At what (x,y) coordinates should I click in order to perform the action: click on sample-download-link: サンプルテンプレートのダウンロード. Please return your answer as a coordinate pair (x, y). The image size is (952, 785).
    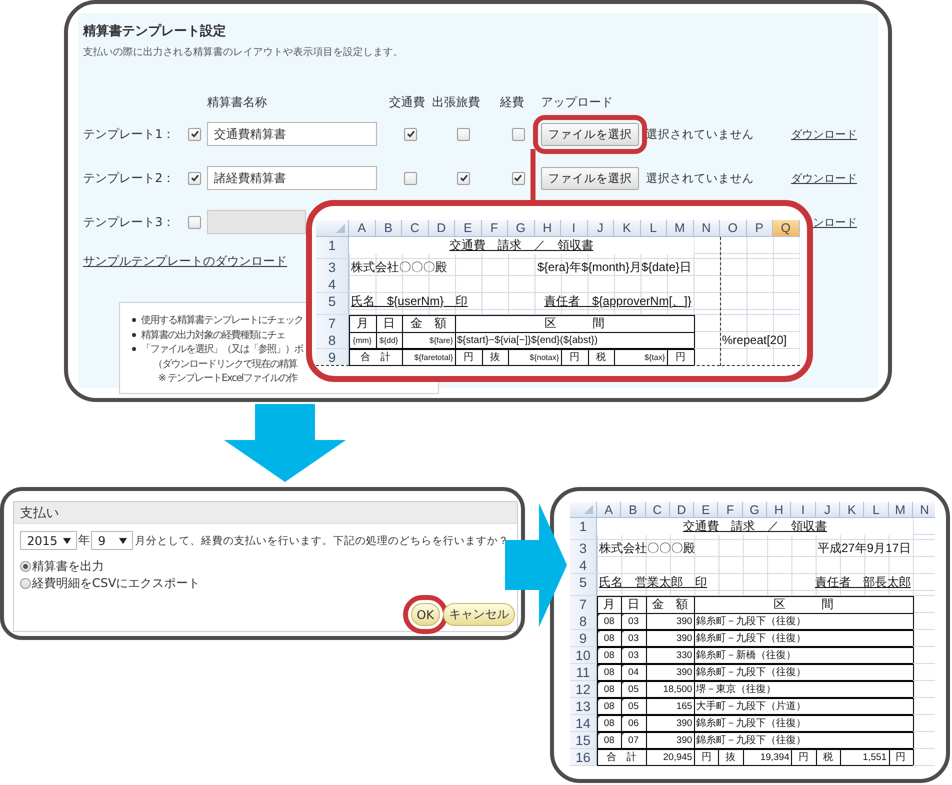
    Looking at the image, I should click on (185, 261).